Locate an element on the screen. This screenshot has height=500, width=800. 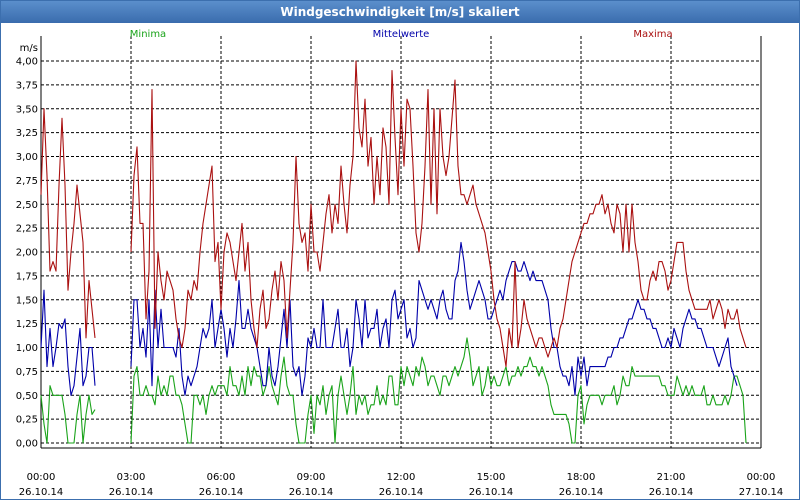
y-tick-label: 1,50 is located at coordinates (27, 300).